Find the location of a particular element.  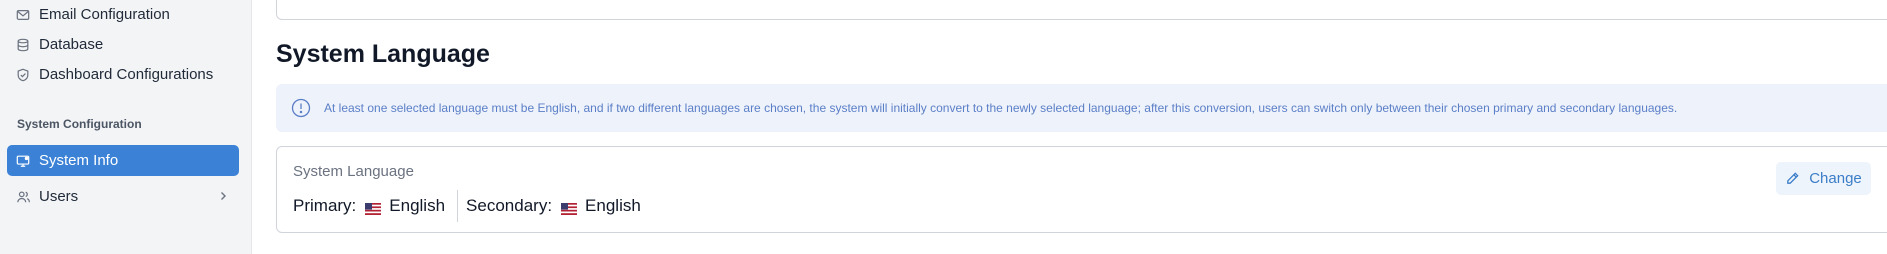

sidebar-section-title: System Configuration is located at coordinates (79, 124).